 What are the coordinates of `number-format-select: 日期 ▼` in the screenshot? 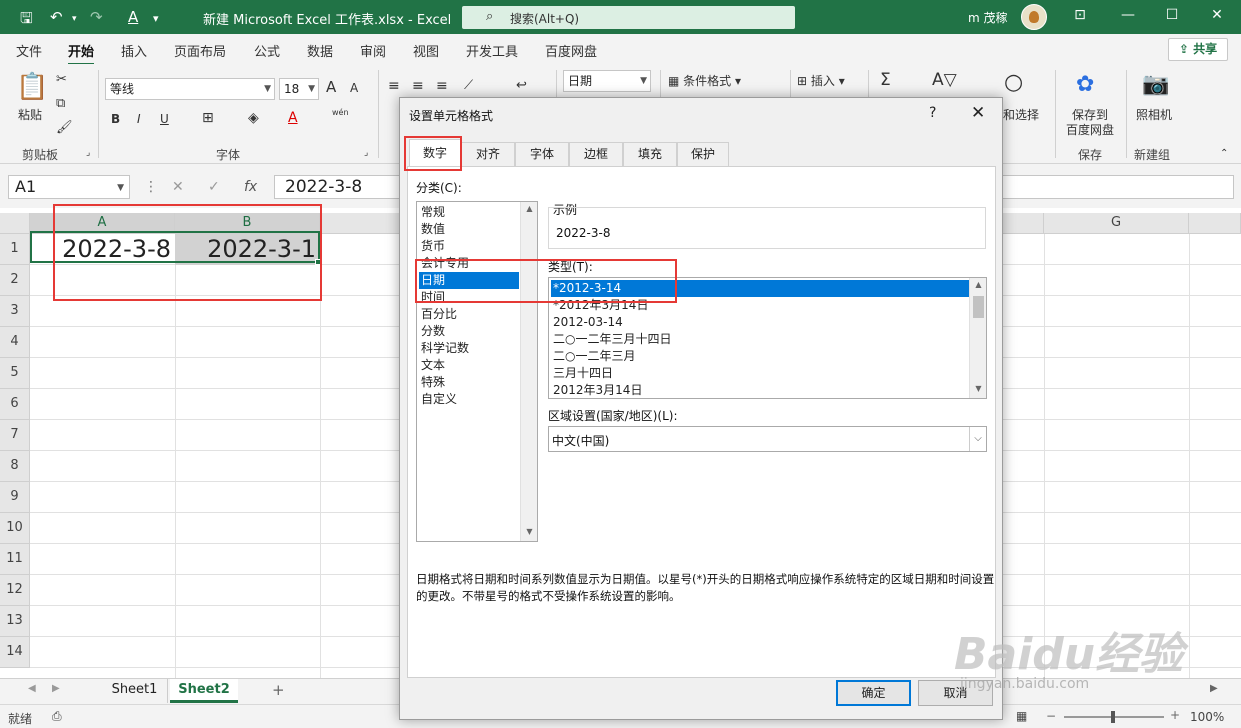 It's located at (607, 81).